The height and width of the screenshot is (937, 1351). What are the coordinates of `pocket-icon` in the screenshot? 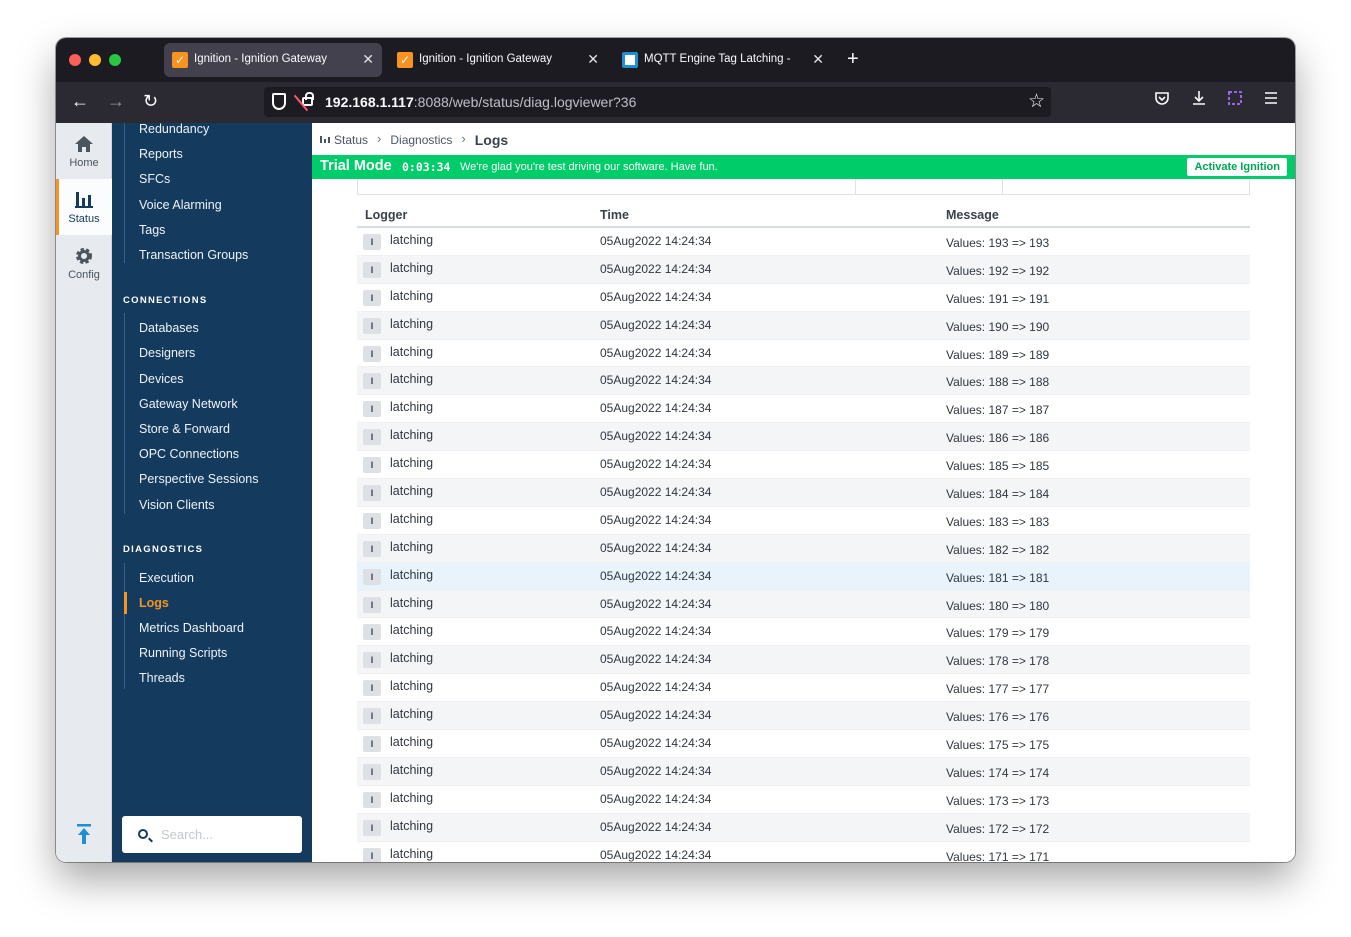 It's located at (1162, 101).